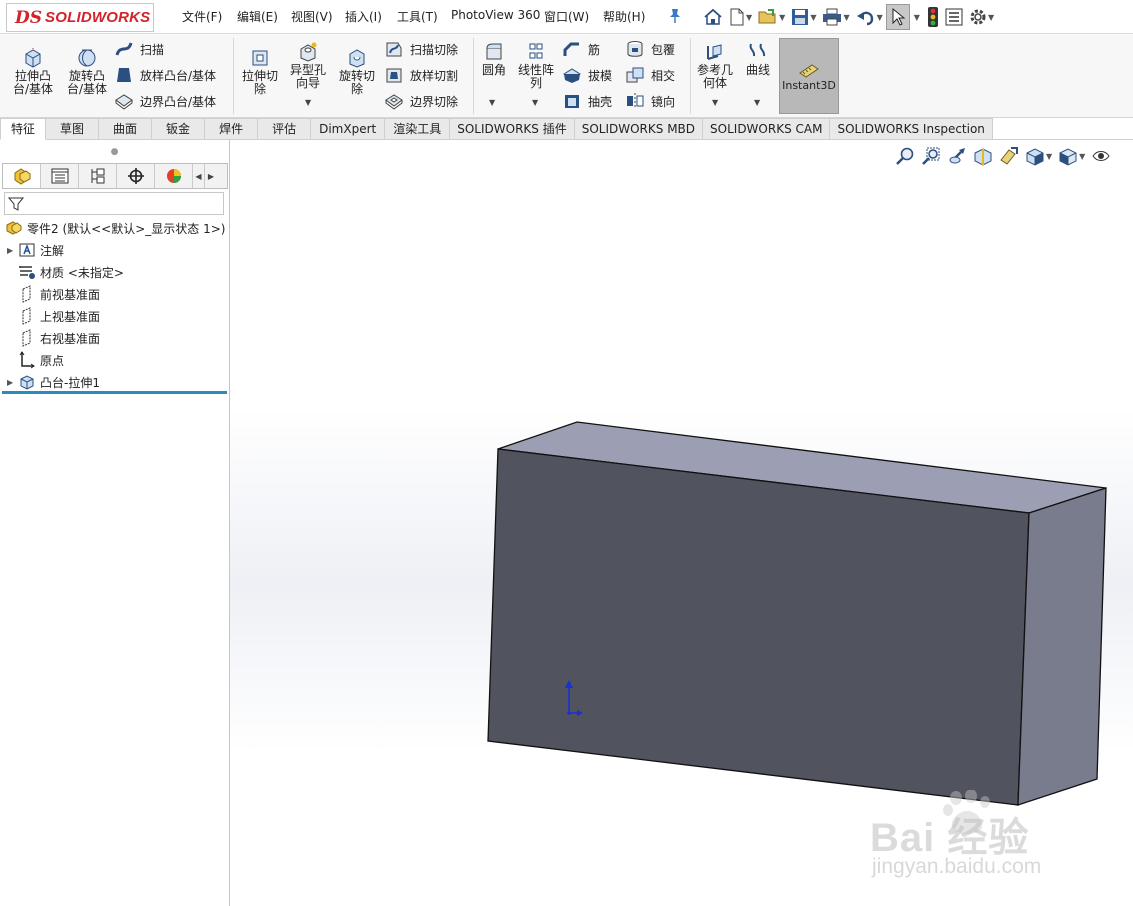 The image size is (1133, 906). What do you see at coordinates (957, 866) in the screenshot?
I see `watermark-url: jingyan.baidu.com` at bounding box center [957, 866].